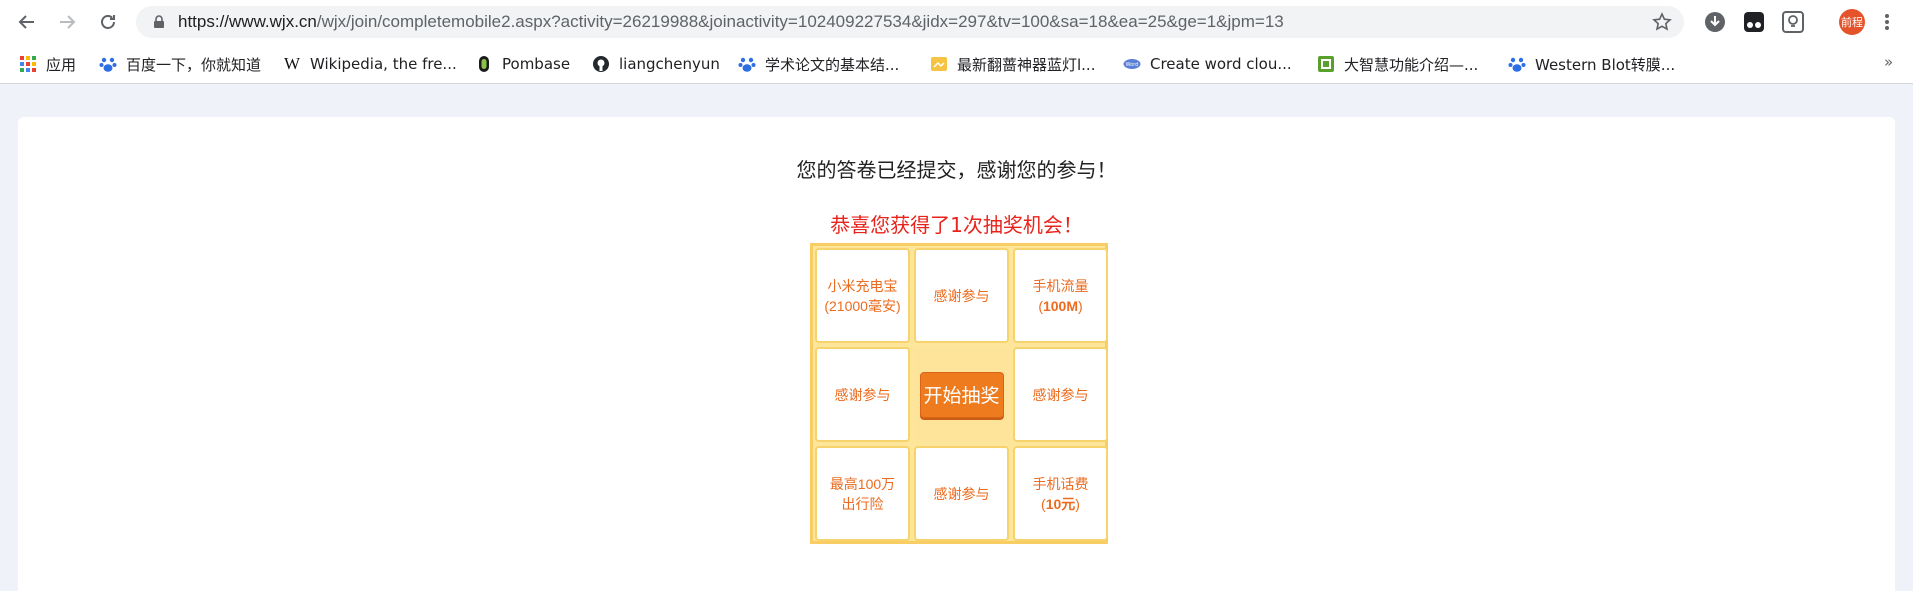  Describe the element at coordinates (1060, 295) in the screenshot. I see `prize-cell-data-plan: 手机流量 (100M)` at that location.